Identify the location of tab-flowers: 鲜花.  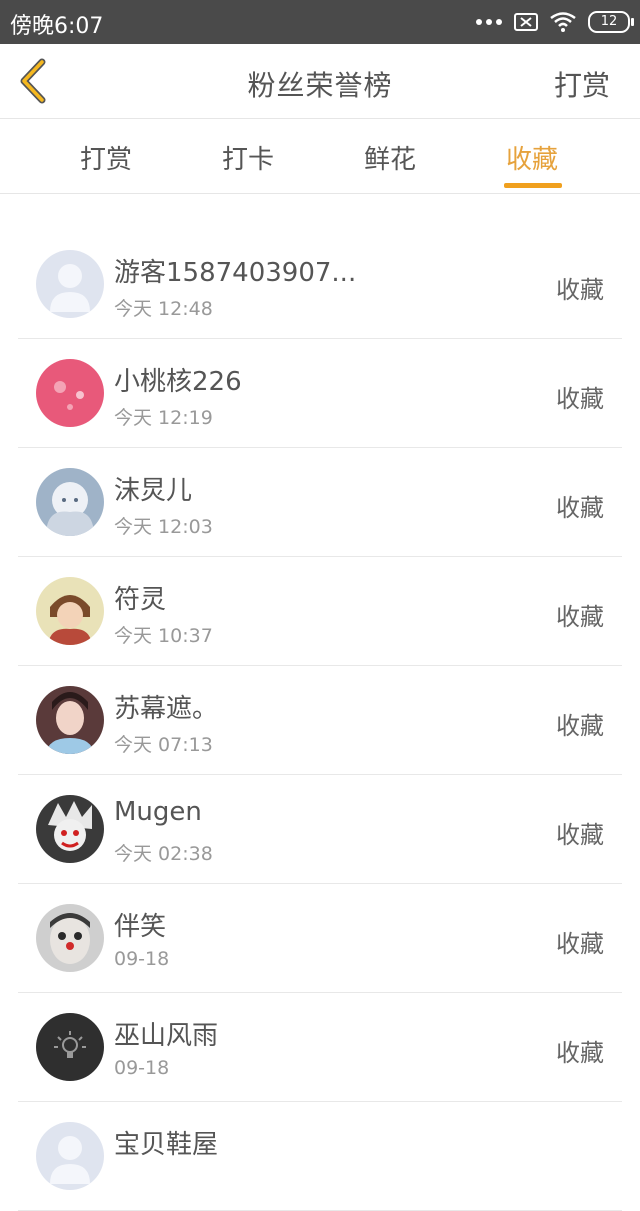
(390, 157).